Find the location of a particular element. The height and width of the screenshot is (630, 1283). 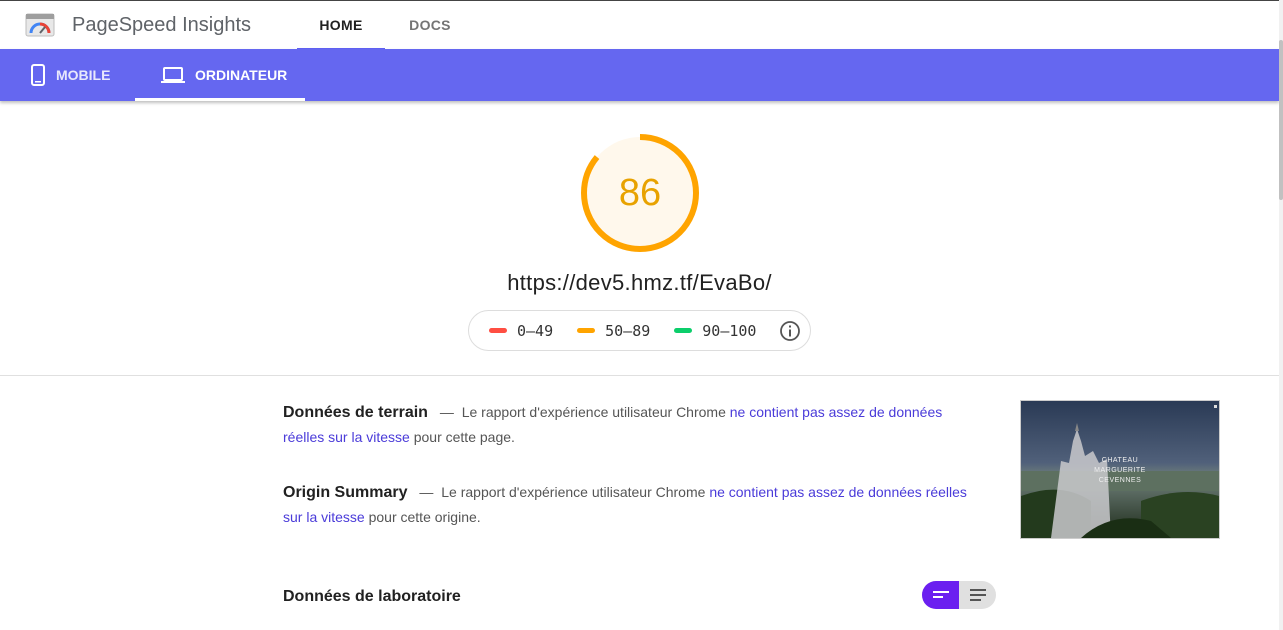

tab-desktop: ORDINATEUR is located at coordinates (220, 75).